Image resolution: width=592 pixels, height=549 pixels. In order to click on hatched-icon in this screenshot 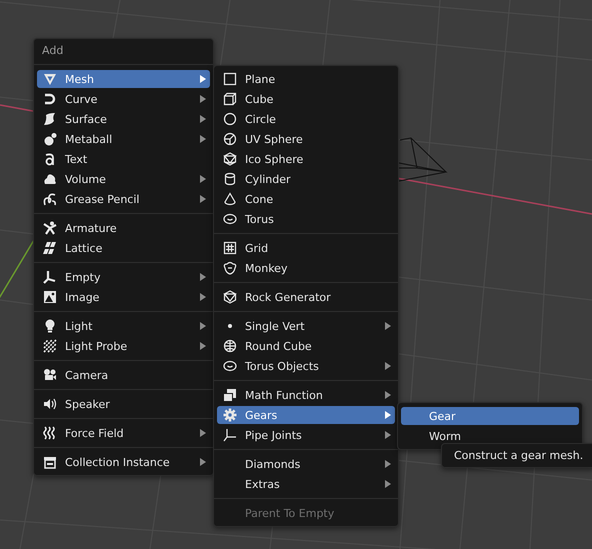, I will do `click(50, 346)`.